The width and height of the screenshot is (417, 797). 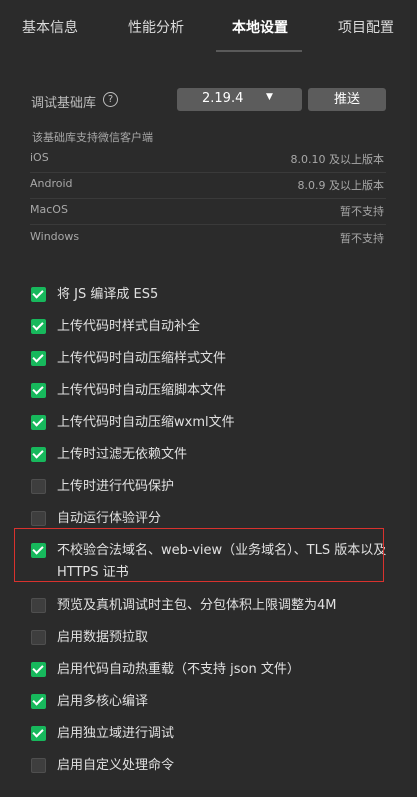 What do you see at coordinates (208, 26) in the screenshot?
I see `tab-bar: 基本信息 性能分析 本地设置 项目配置` at bounding box center [208, 26].